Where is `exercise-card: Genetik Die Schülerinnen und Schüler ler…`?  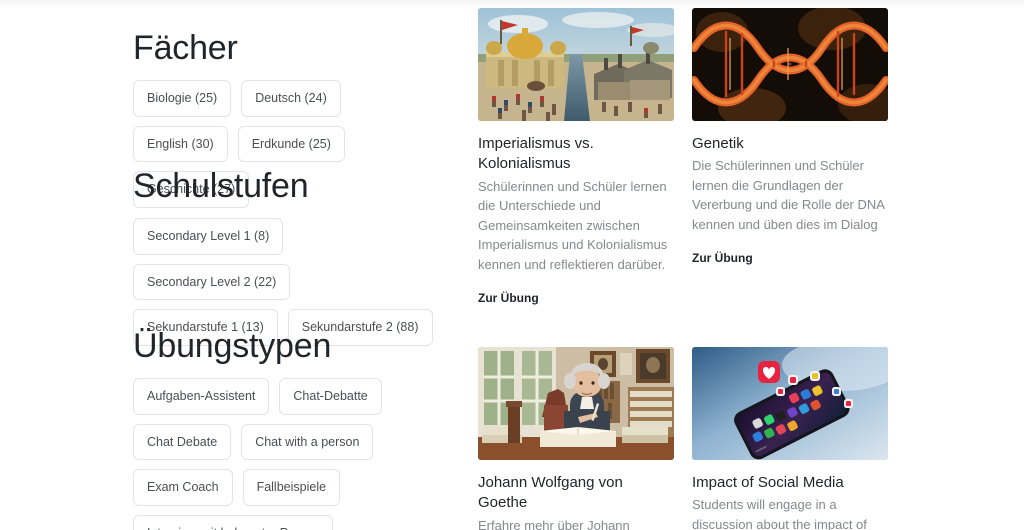
exercise-card: Genetik Die Schülerinnen und Schüler ler… is located at coordinates (790, 157).